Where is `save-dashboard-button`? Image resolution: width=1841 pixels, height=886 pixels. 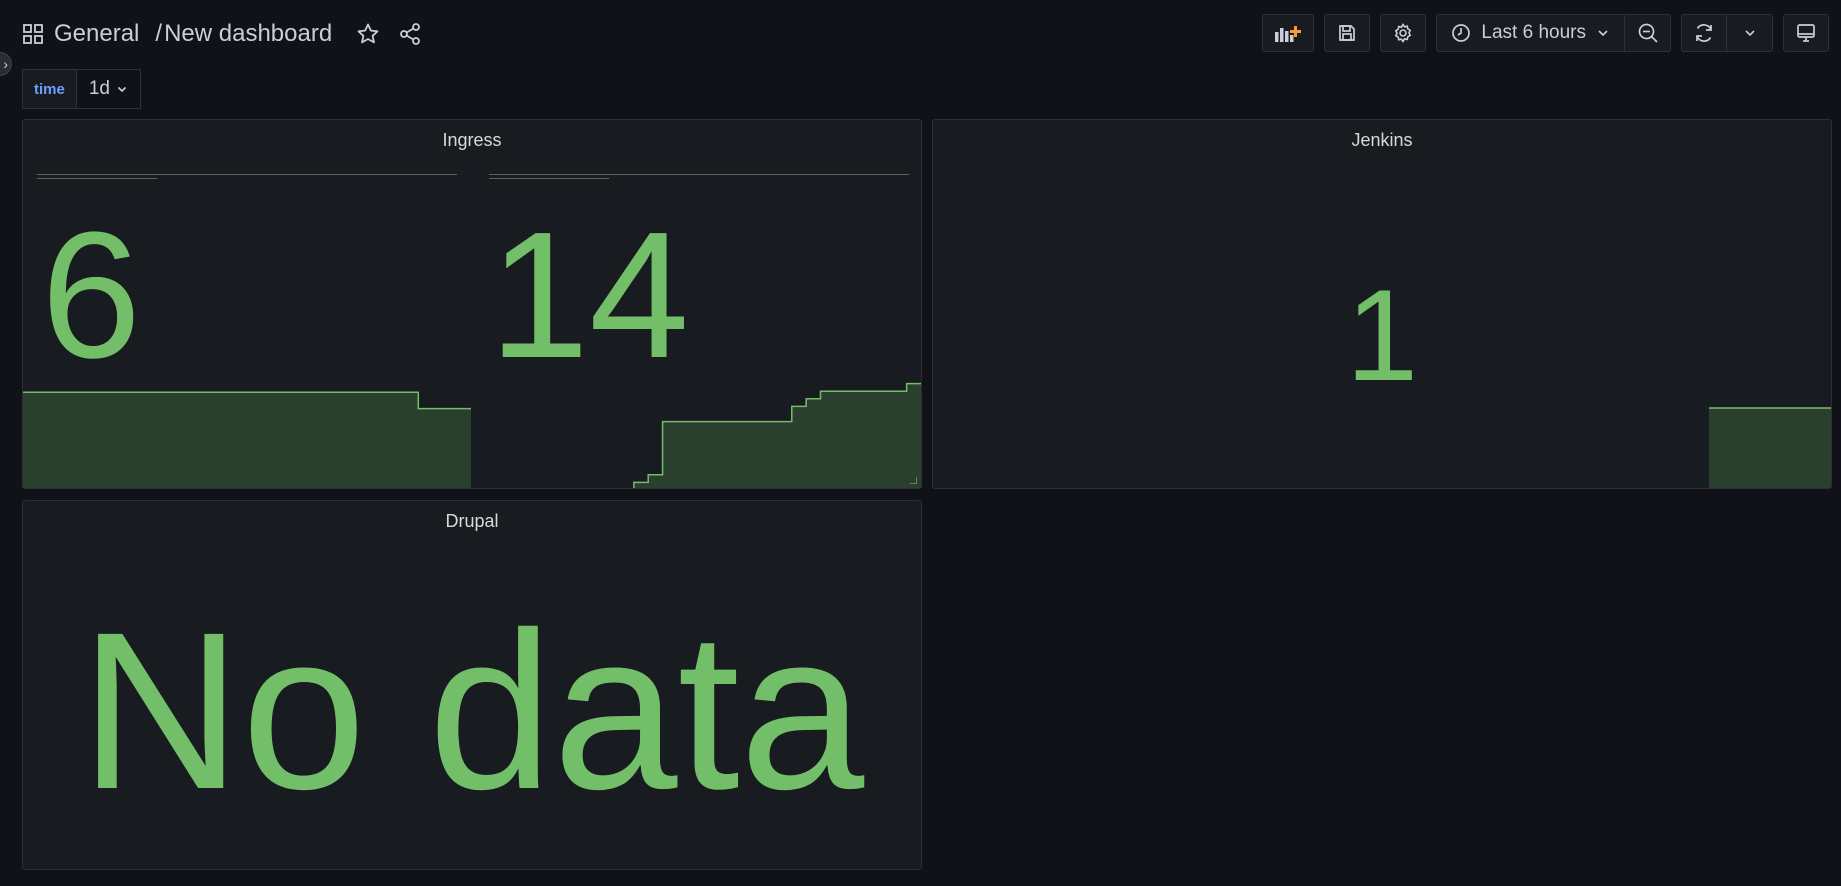
save-dashboard-button is located at coordinates (1347, 33).